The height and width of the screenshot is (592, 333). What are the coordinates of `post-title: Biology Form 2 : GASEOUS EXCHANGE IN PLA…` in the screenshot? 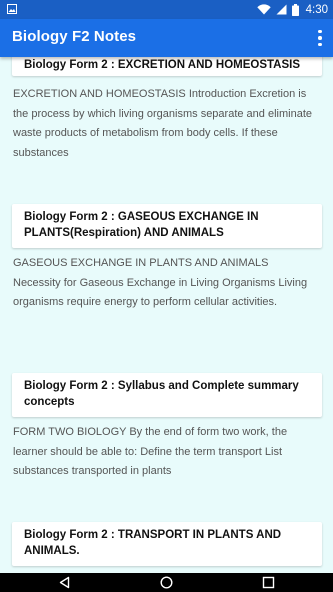 It's located at (167, 225).